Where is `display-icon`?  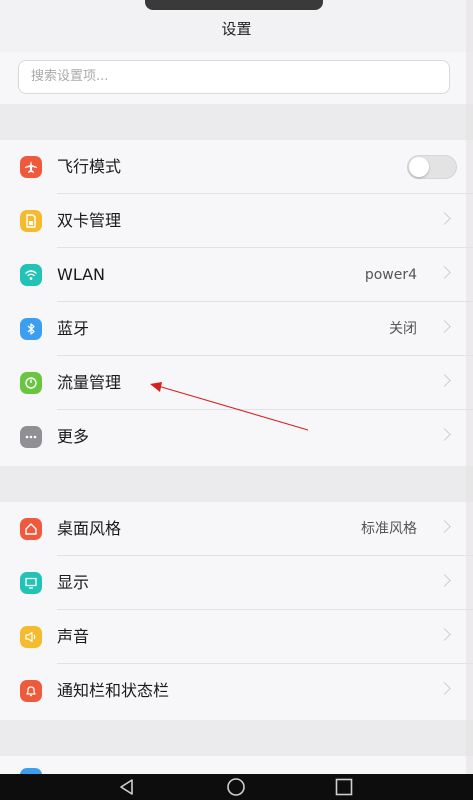
display-icon is located at coordinates (31, 583).